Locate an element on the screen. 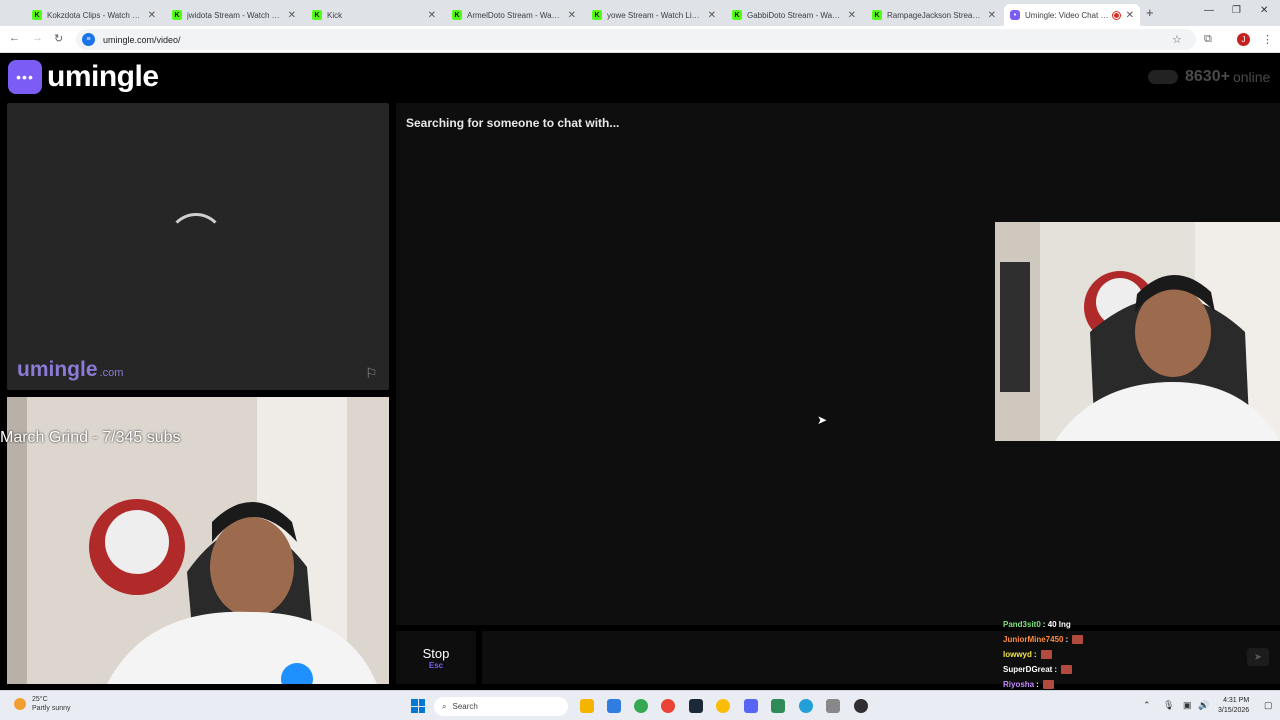 The height and width of the screenshot is (720, 1280). tab-label: GabbiDoto Stream - Watch Li is located at coordinates (794, 15).